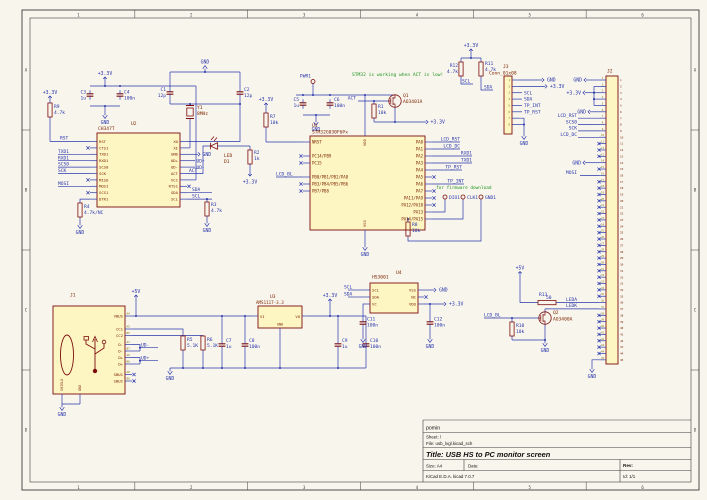  Describe the element at coordinates (50, 110) in the screenshot. I see `r9-symbol` at that location.